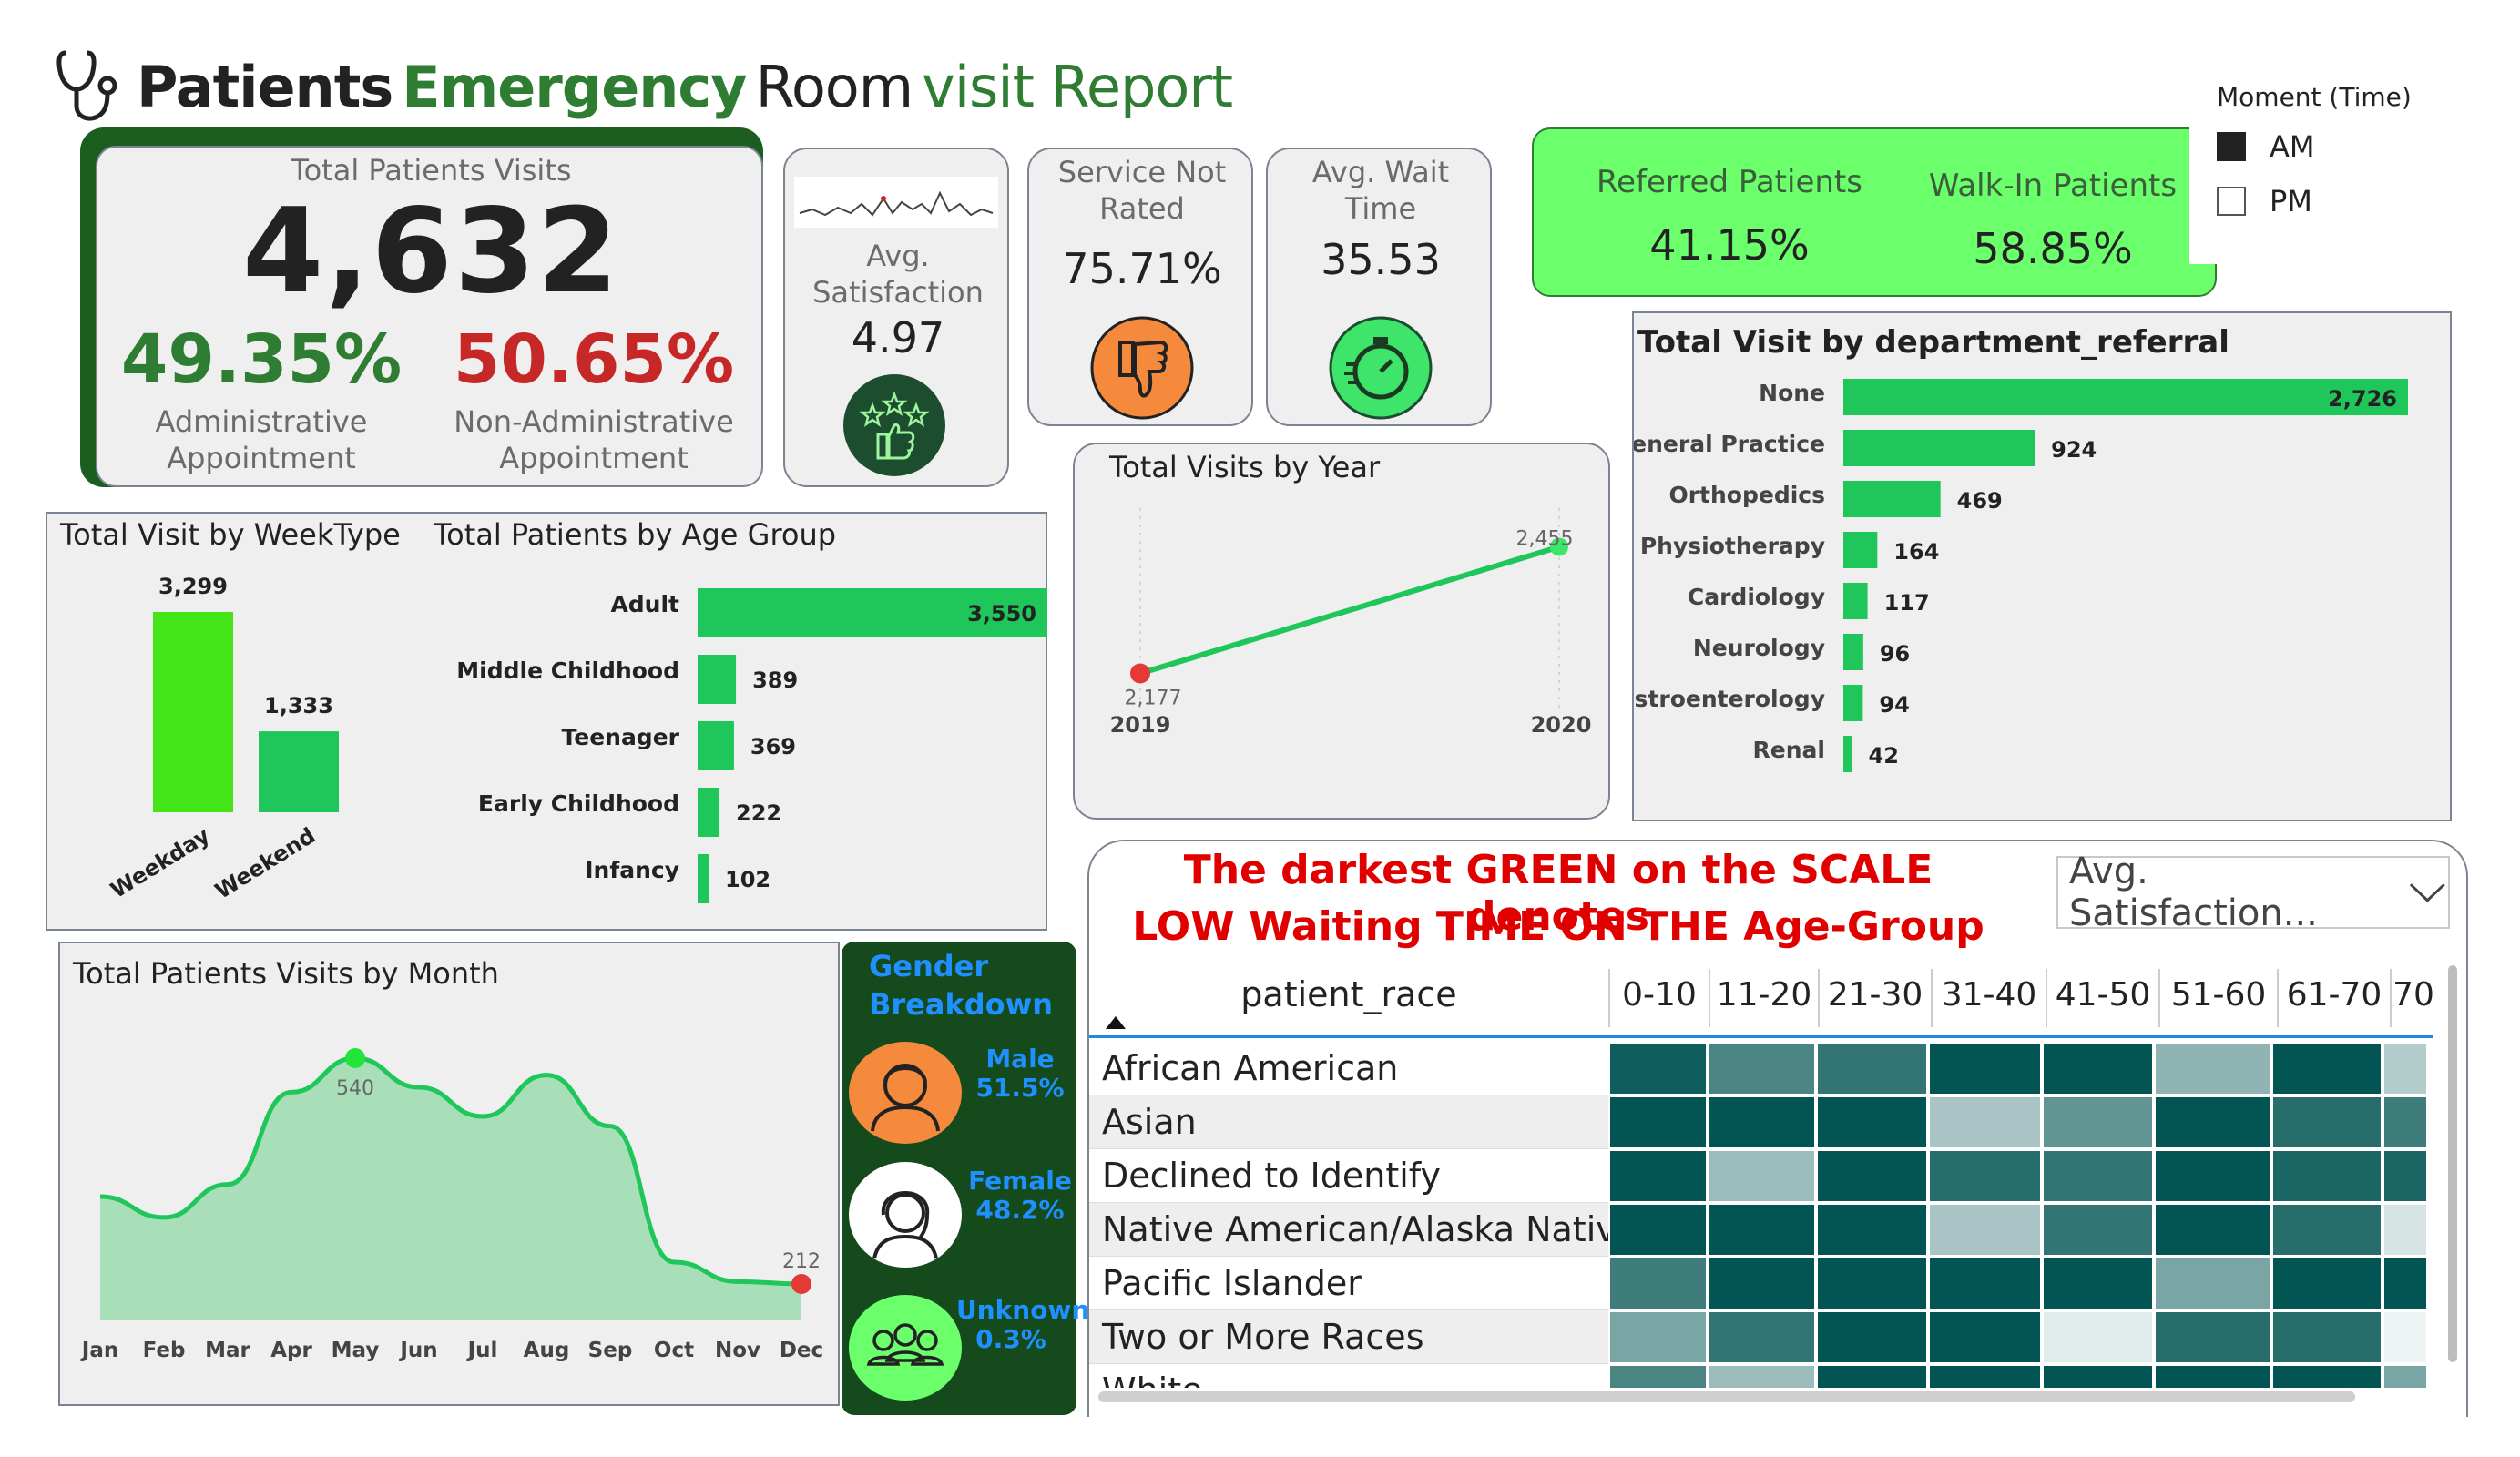  What do you see at coordinates (2102, 998) in the screenshot?
I see `heatmap-column-header: 41-50` at bounding box center [2102, 998].